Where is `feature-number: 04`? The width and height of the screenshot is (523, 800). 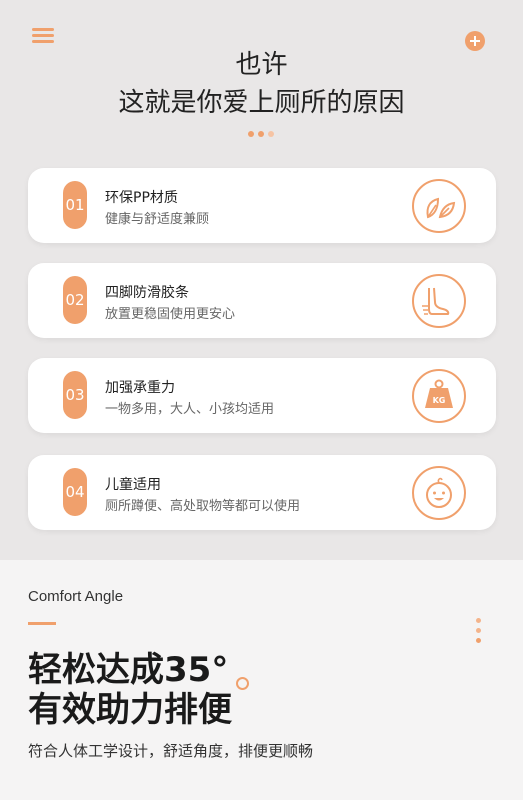 feature-number: 04 is located at coordinates (75, 492).